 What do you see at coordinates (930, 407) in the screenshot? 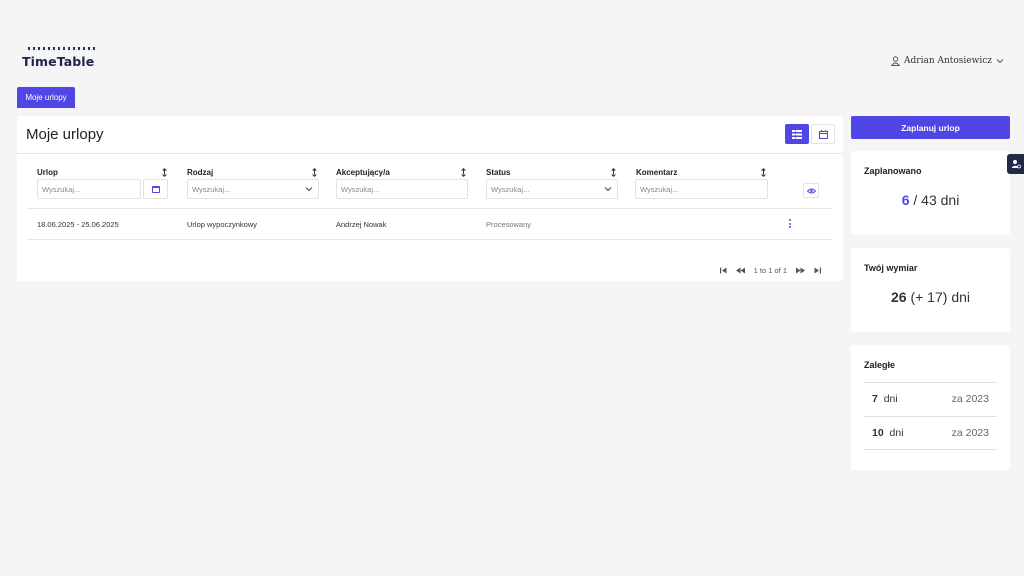
I see `overdue-card: Zaległe 7 dni za 2023 10 dni za 2023` at bounding box center [930, 407].